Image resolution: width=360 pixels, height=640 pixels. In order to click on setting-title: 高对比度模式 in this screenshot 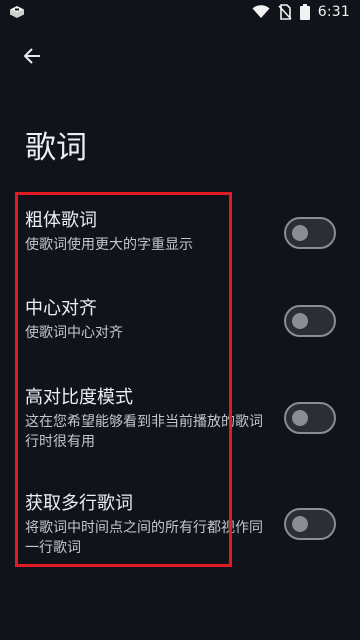, I will do `click(79, 397)`.